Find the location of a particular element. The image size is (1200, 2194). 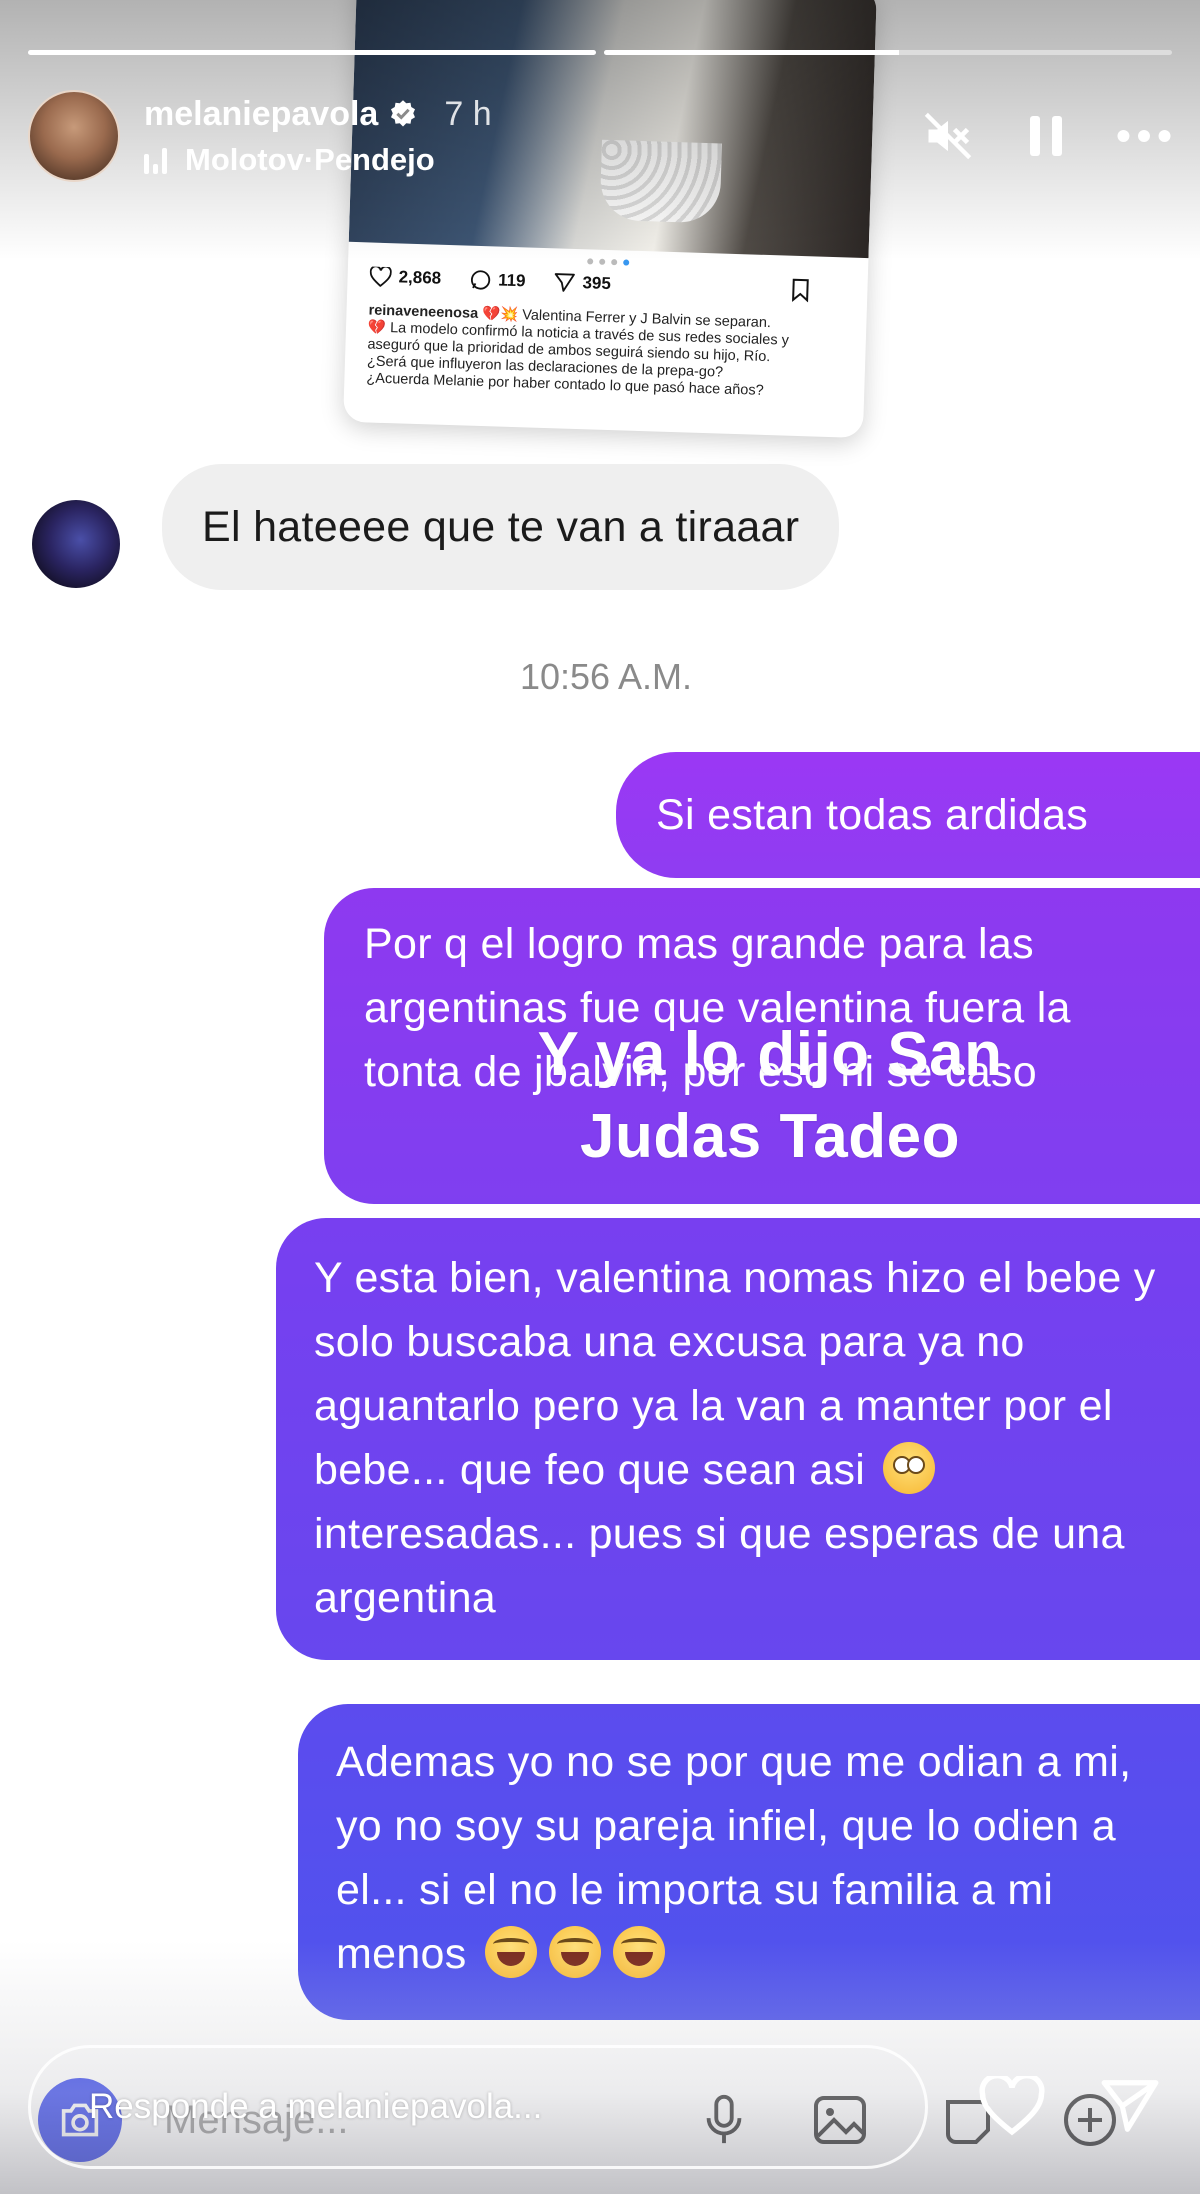

message-timestamp: 10:56 A.M. is located at coordinates (606, 676).